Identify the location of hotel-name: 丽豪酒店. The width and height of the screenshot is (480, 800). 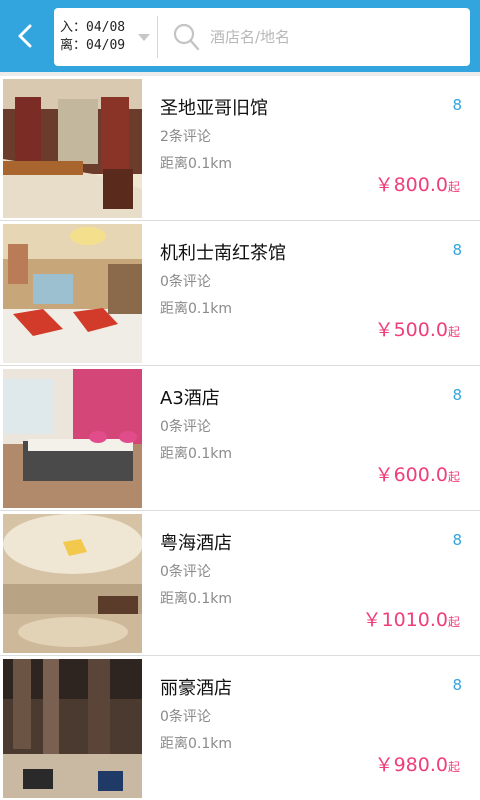
(196, 688).